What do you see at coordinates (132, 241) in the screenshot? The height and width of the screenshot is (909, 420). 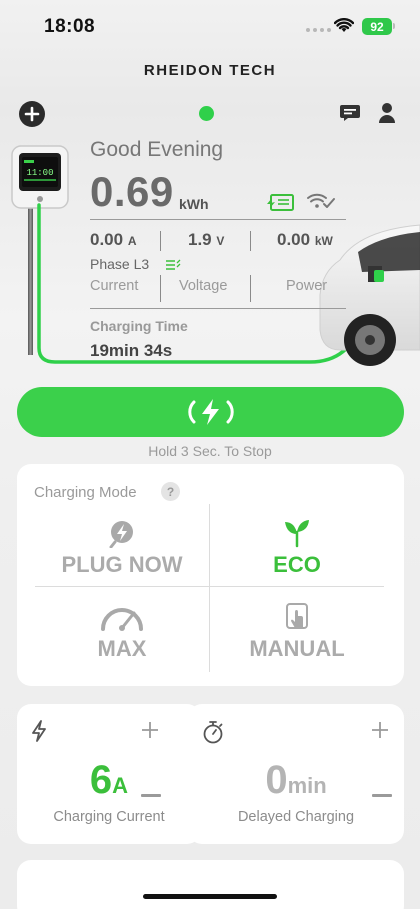 I see `current-unit: A` at bounding box center [132, 241].